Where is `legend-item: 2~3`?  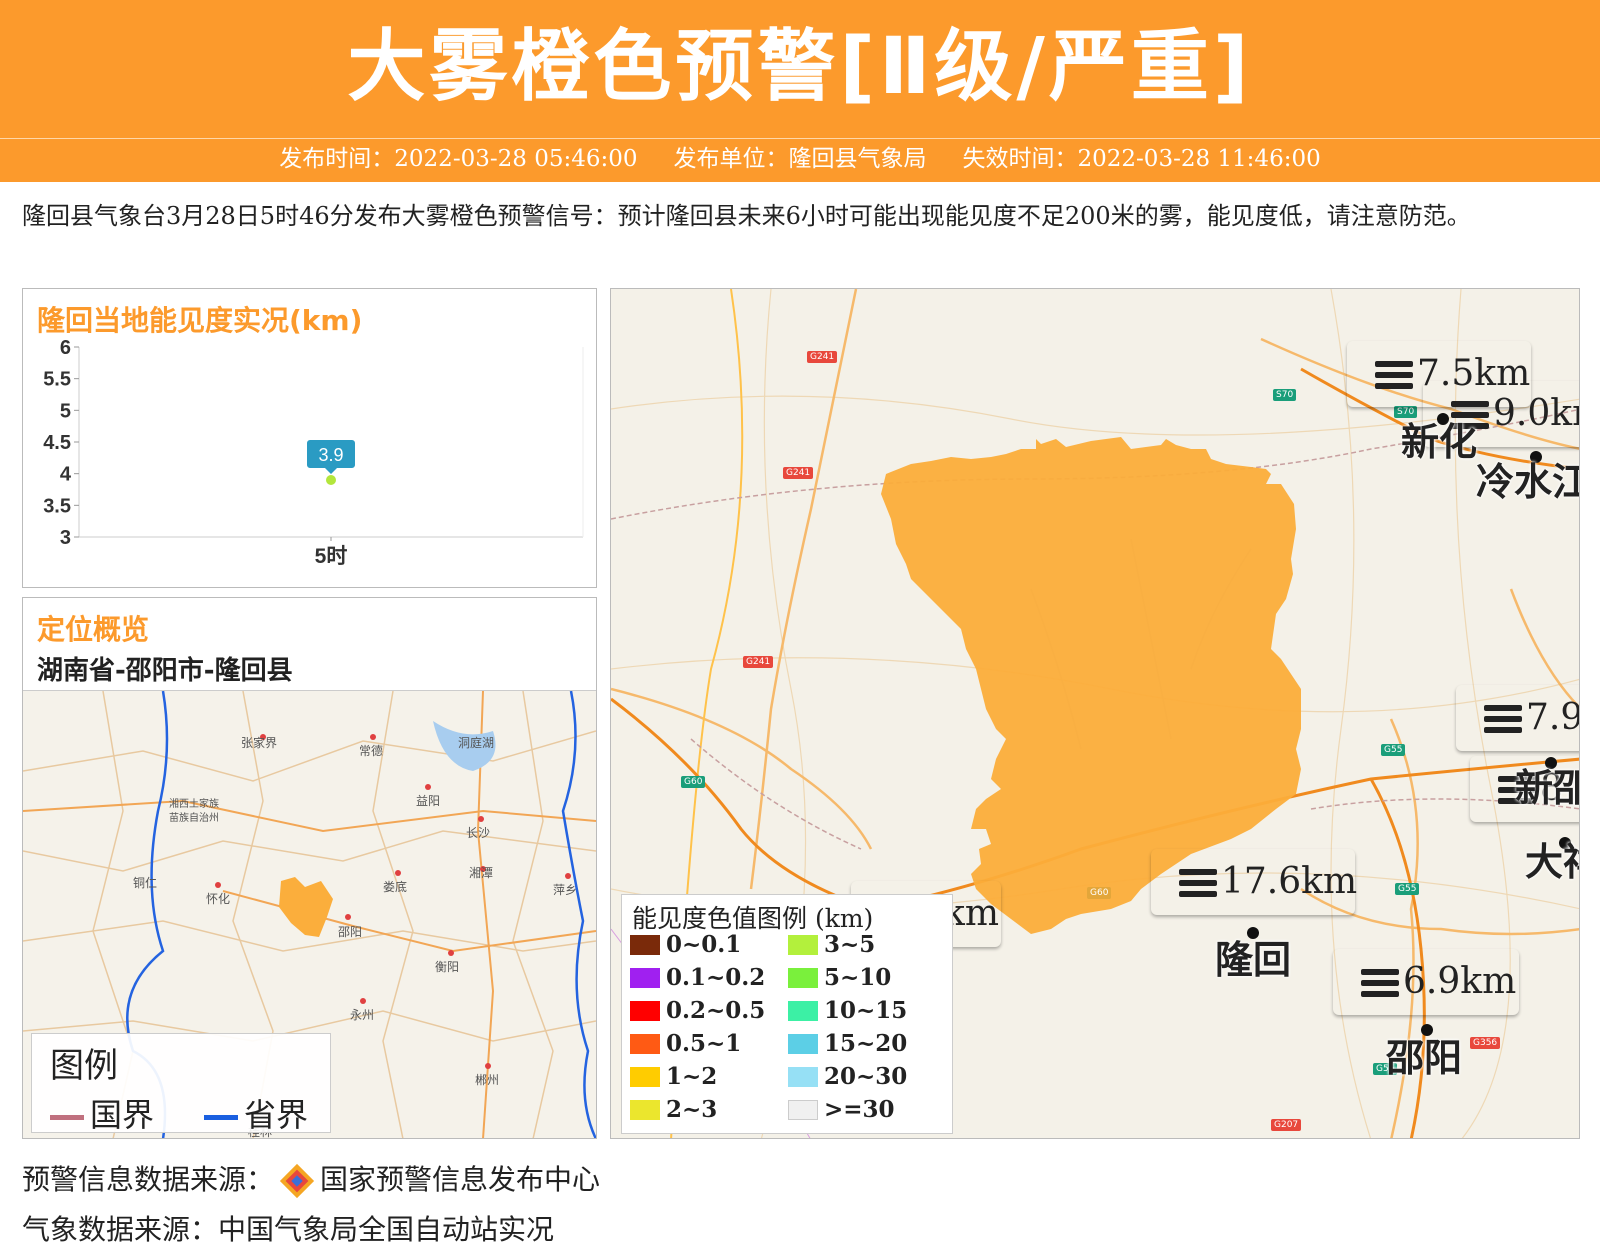 legend-item: 2~3 is located at coordinates (673, 1109).